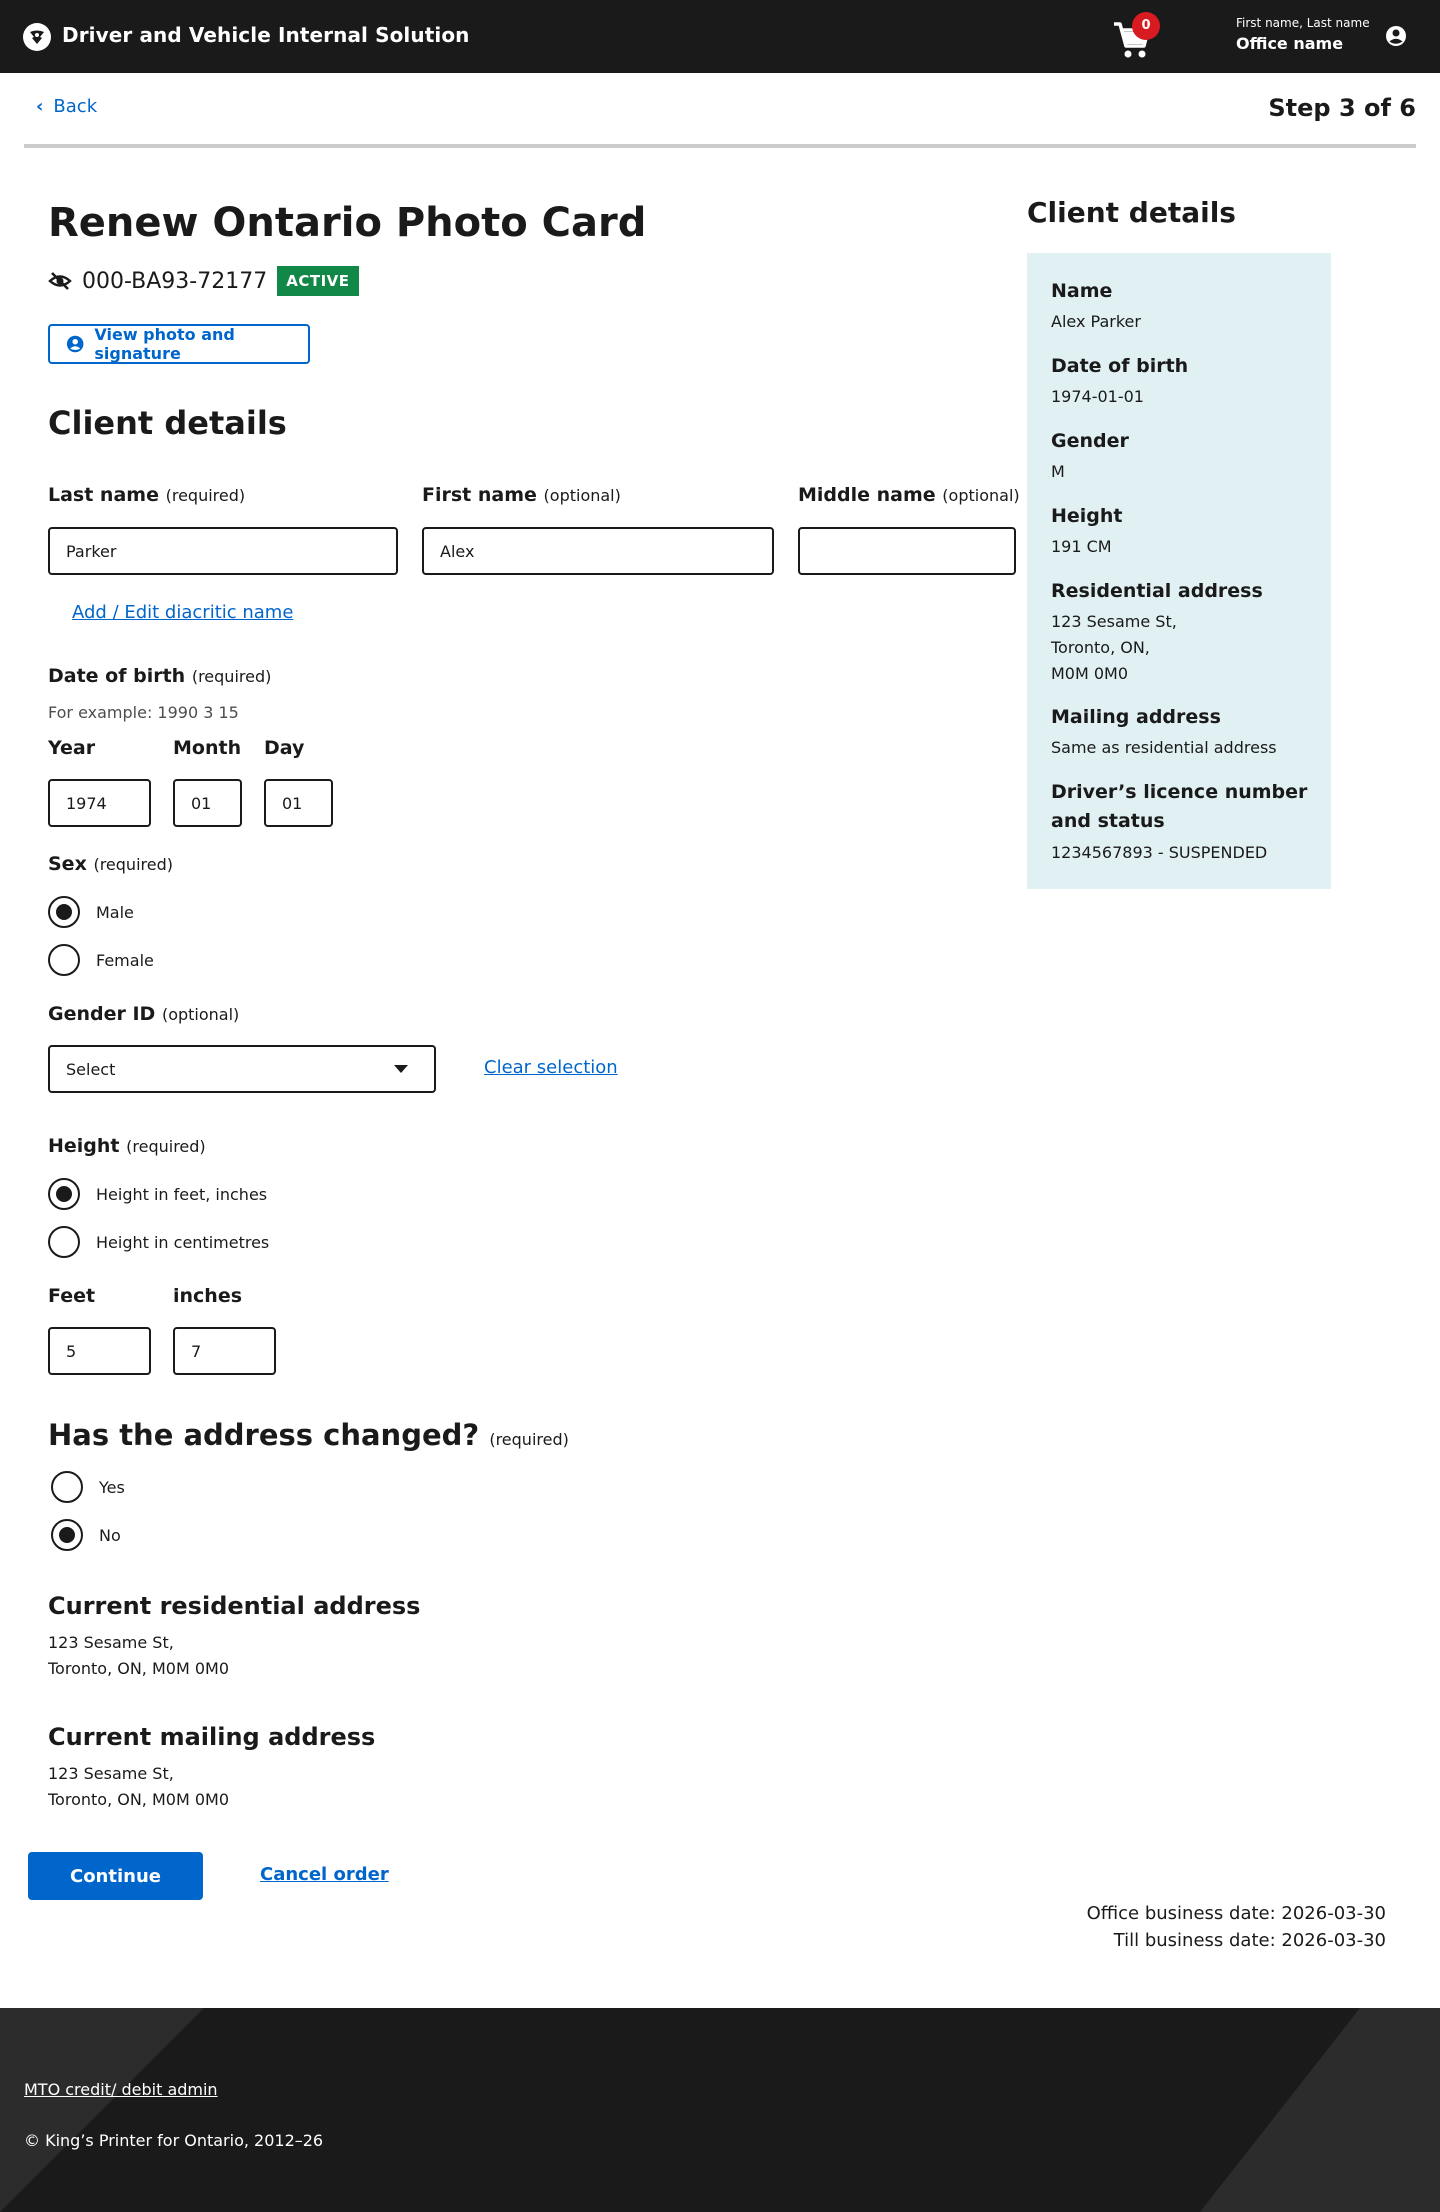 This screenshot has width=1440, height=2212. What do you see at coordinates (143, 712) in the screenshot?
I see `dob-hint: For example: 1990 3 15` at bounding box center [143, 712].